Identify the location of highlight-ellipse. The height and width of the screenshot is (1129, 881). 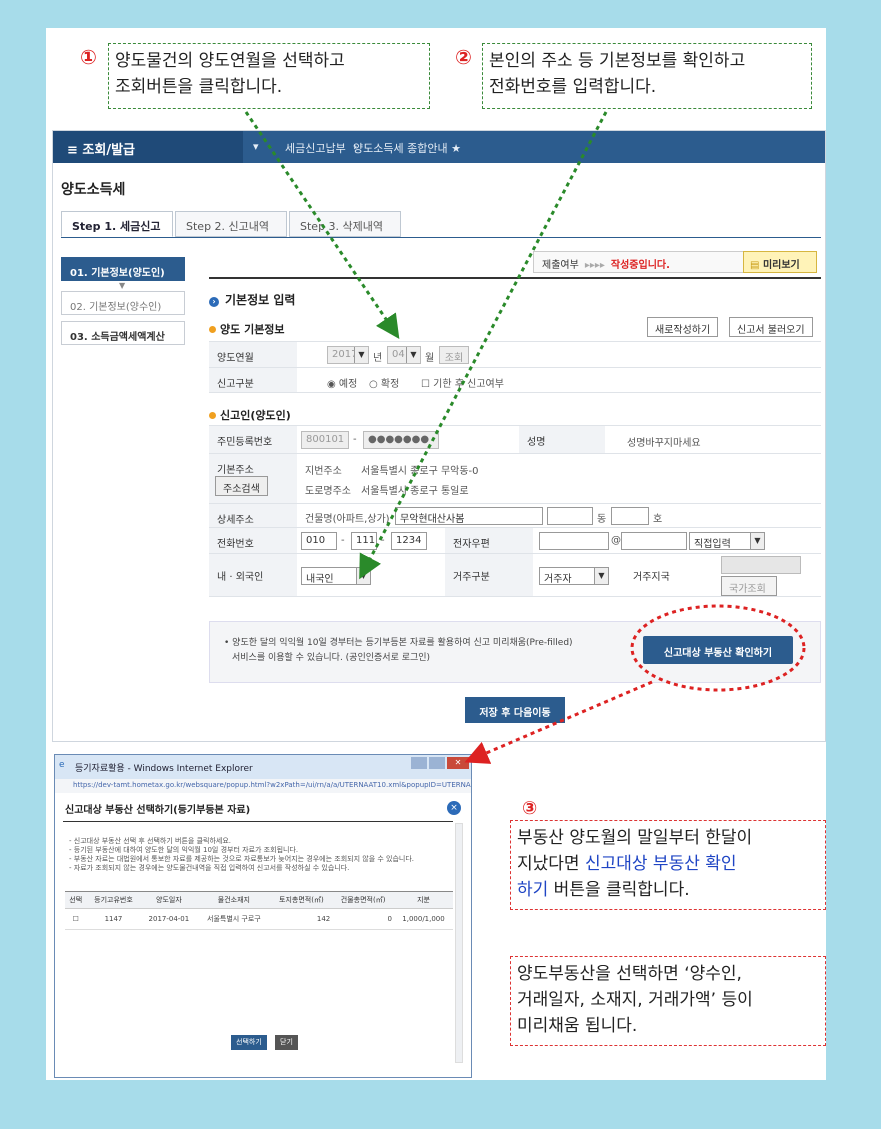
(718, 648).